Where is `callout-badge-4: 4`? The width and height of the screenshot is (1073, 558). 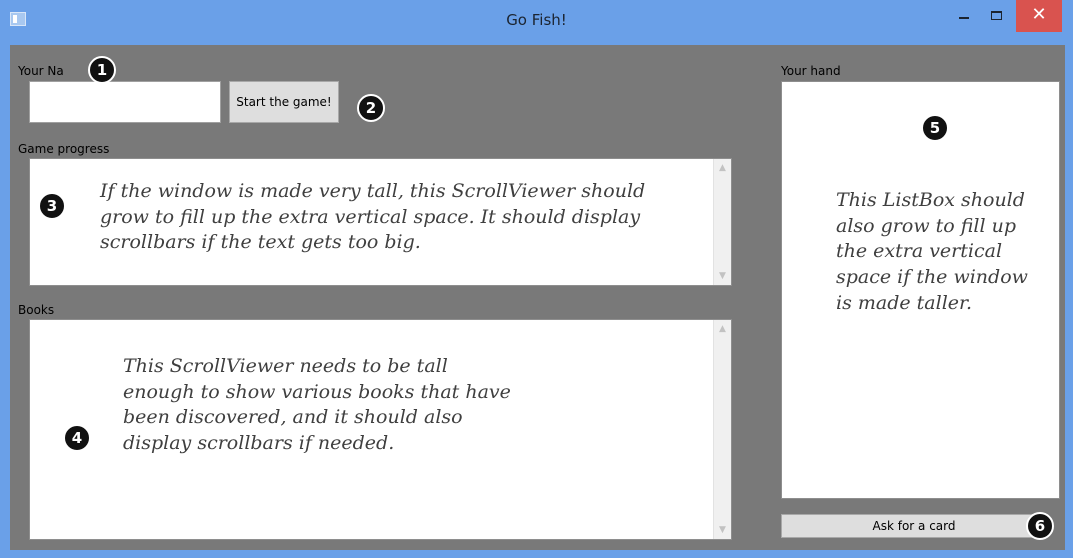 callout-badge-4: 4 is located at coordinates (77, 438).